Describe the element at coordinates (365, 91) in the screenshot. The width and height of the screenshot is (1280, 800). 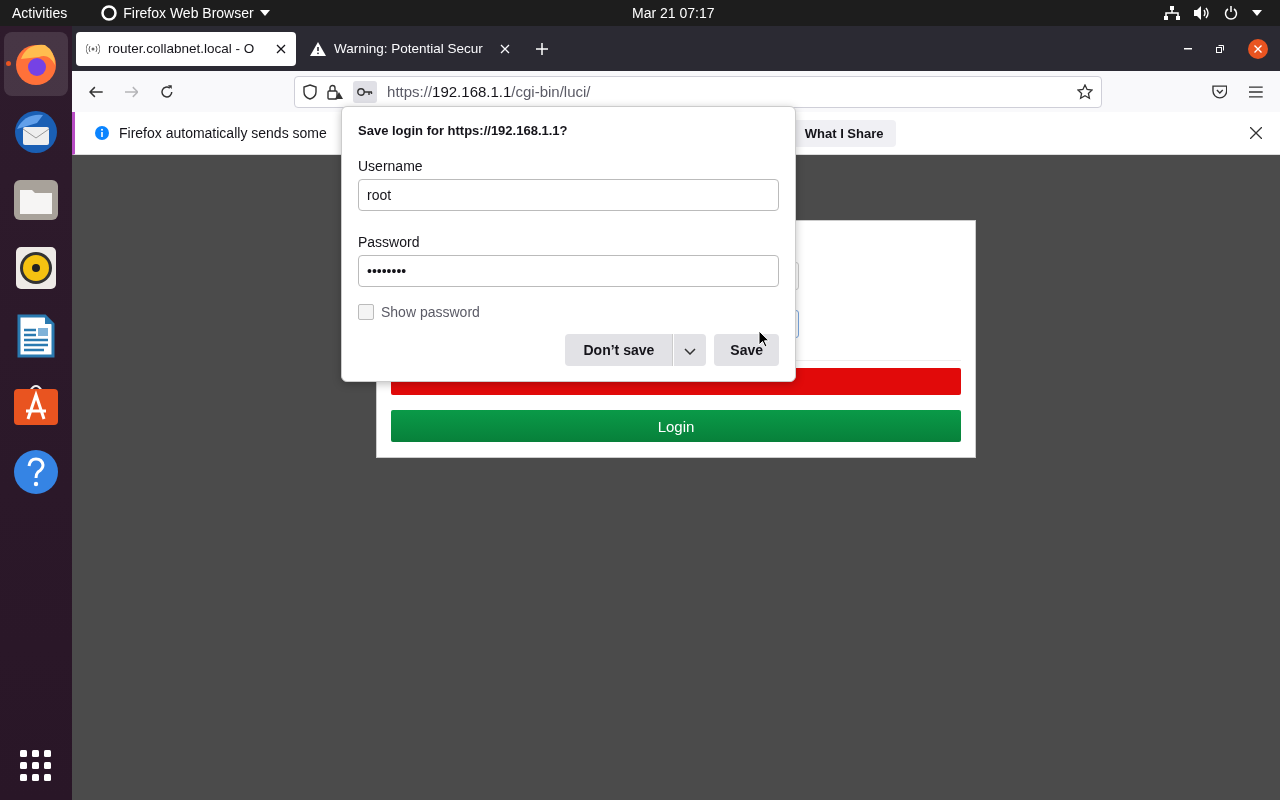
I see `key-icon` at that location.